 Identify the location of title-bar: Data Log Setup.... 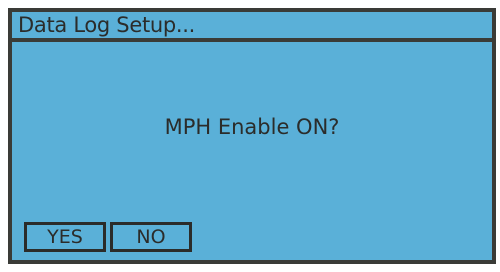
(252, 27).